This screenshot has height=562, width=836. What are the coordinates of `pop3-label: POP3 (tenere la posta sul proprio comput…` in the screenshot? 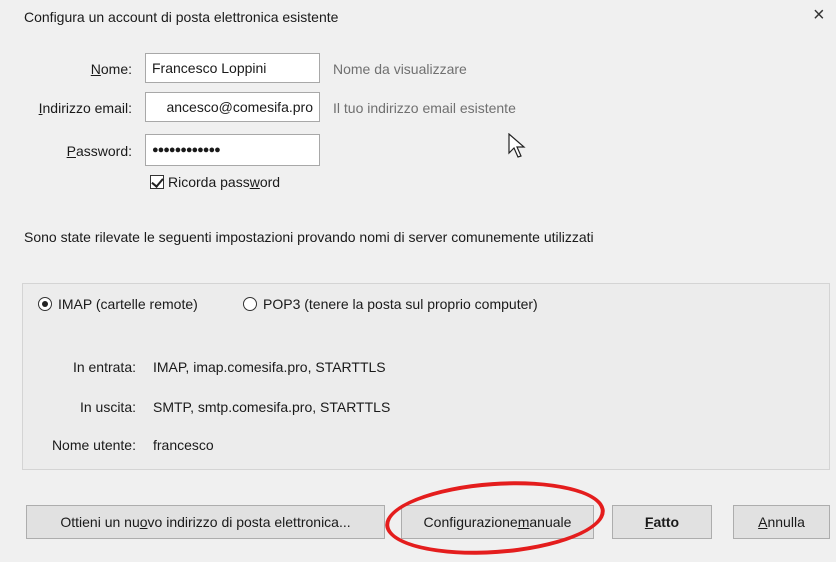 It's located at (400, 304).